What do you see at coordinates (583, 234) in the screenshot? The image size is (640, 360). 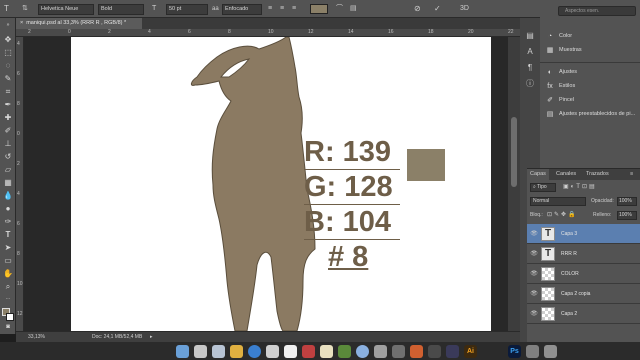 I see `layer-row: 👁 T Capa 3` at bounding box center [583, 234].